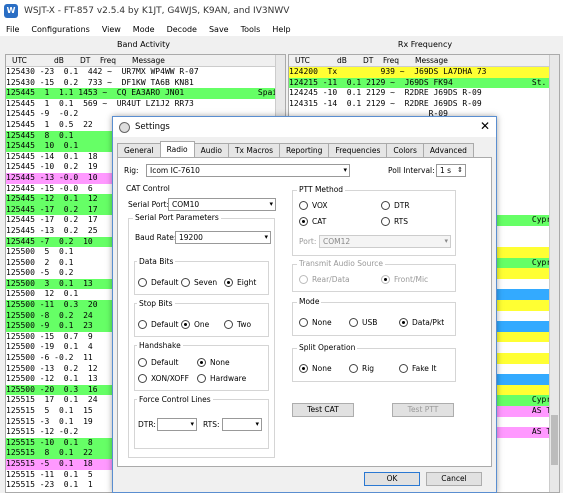 This screenshot has width=563, height=493. What do you see at coordinates (237, 324) in the screenshot?
I see `stop-bits-two-radio: Two` at bounding box center [237, 324].